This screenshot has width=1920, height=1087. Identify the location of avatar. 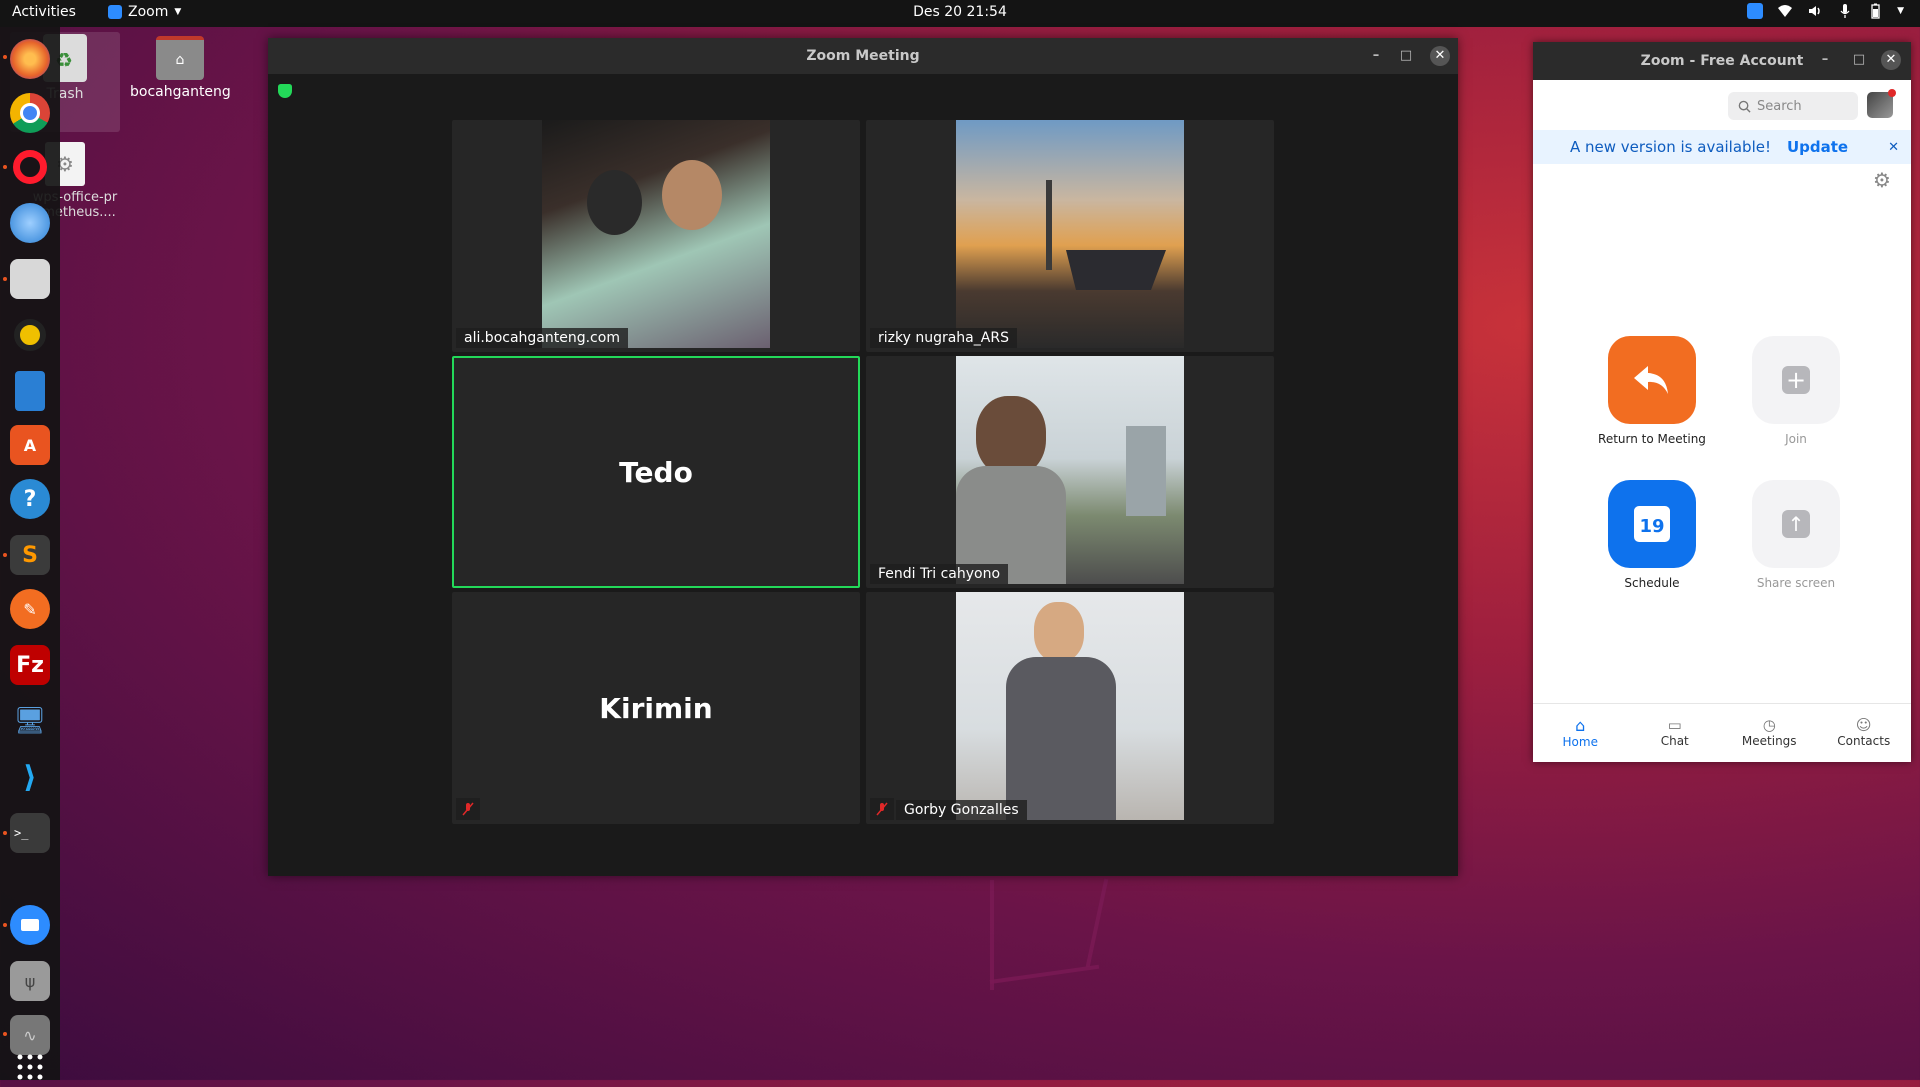
(1881, 103).